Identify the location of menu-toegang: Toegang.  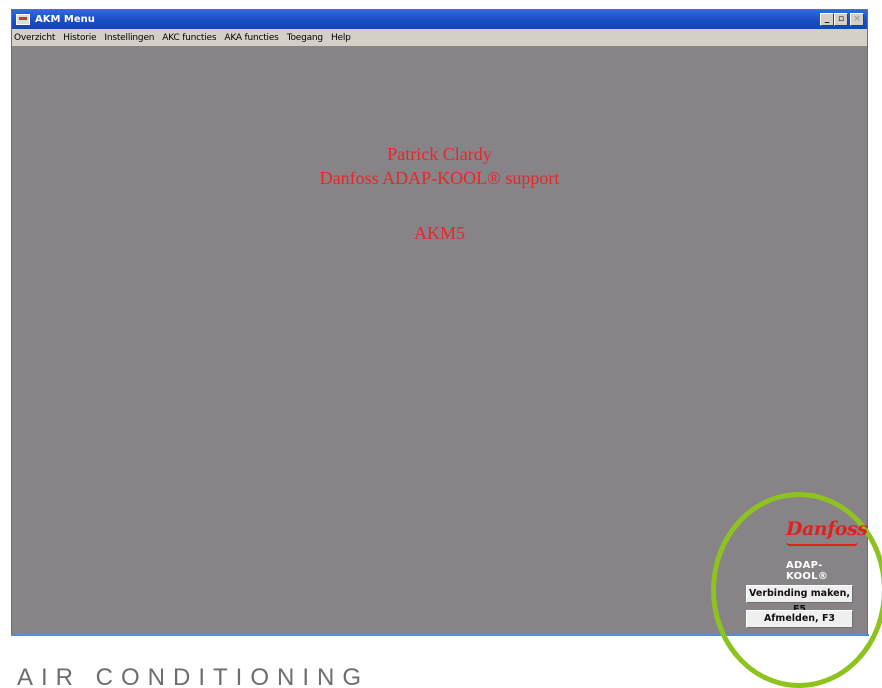
(305, 38).